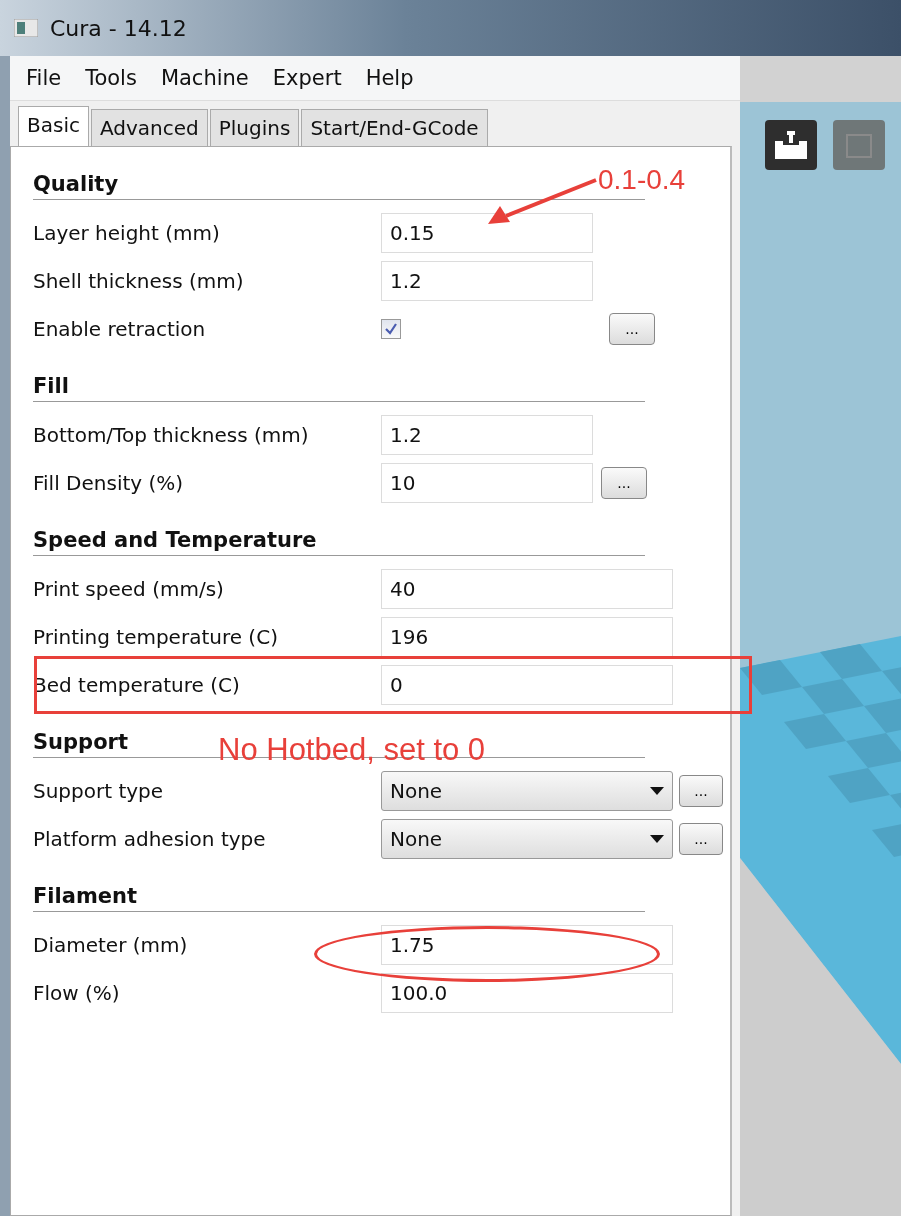 This screenshot has height=1216, width=901. What do you see at coordinates (53, 126) in the screenshot?
I see `tab: Basic` at bounding box center [53, 126].